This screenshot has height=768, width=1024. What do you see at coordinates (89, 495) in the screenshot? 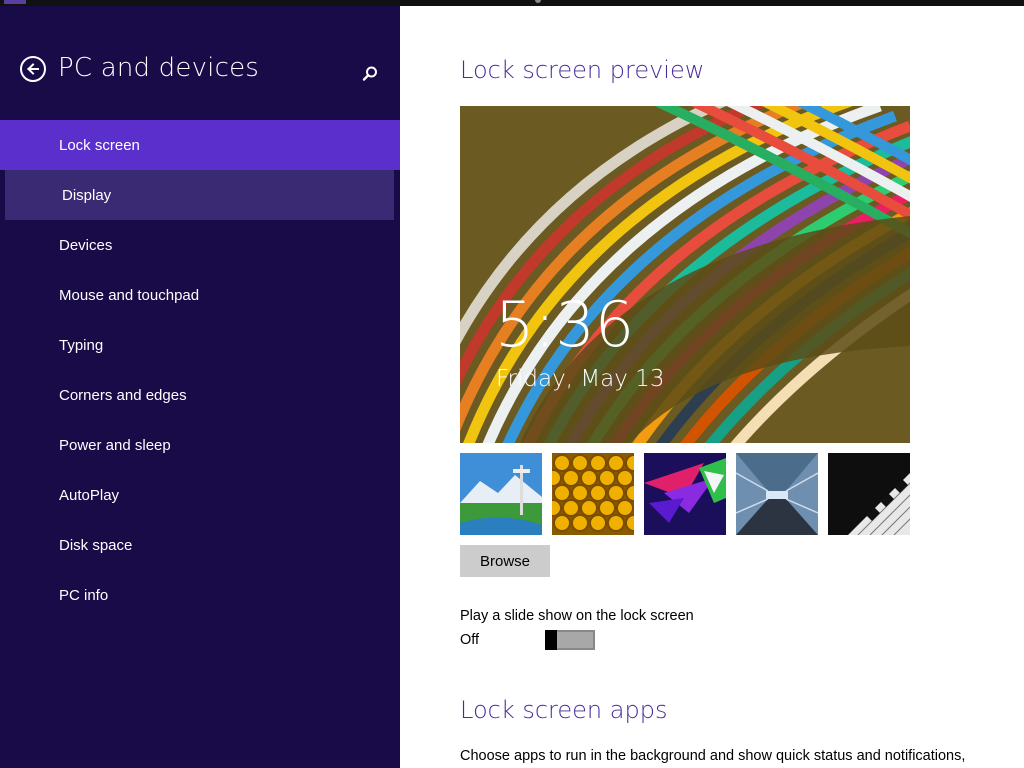
I see `sidebar-item-label: AutoPlay` at bounding box center [89, 495].